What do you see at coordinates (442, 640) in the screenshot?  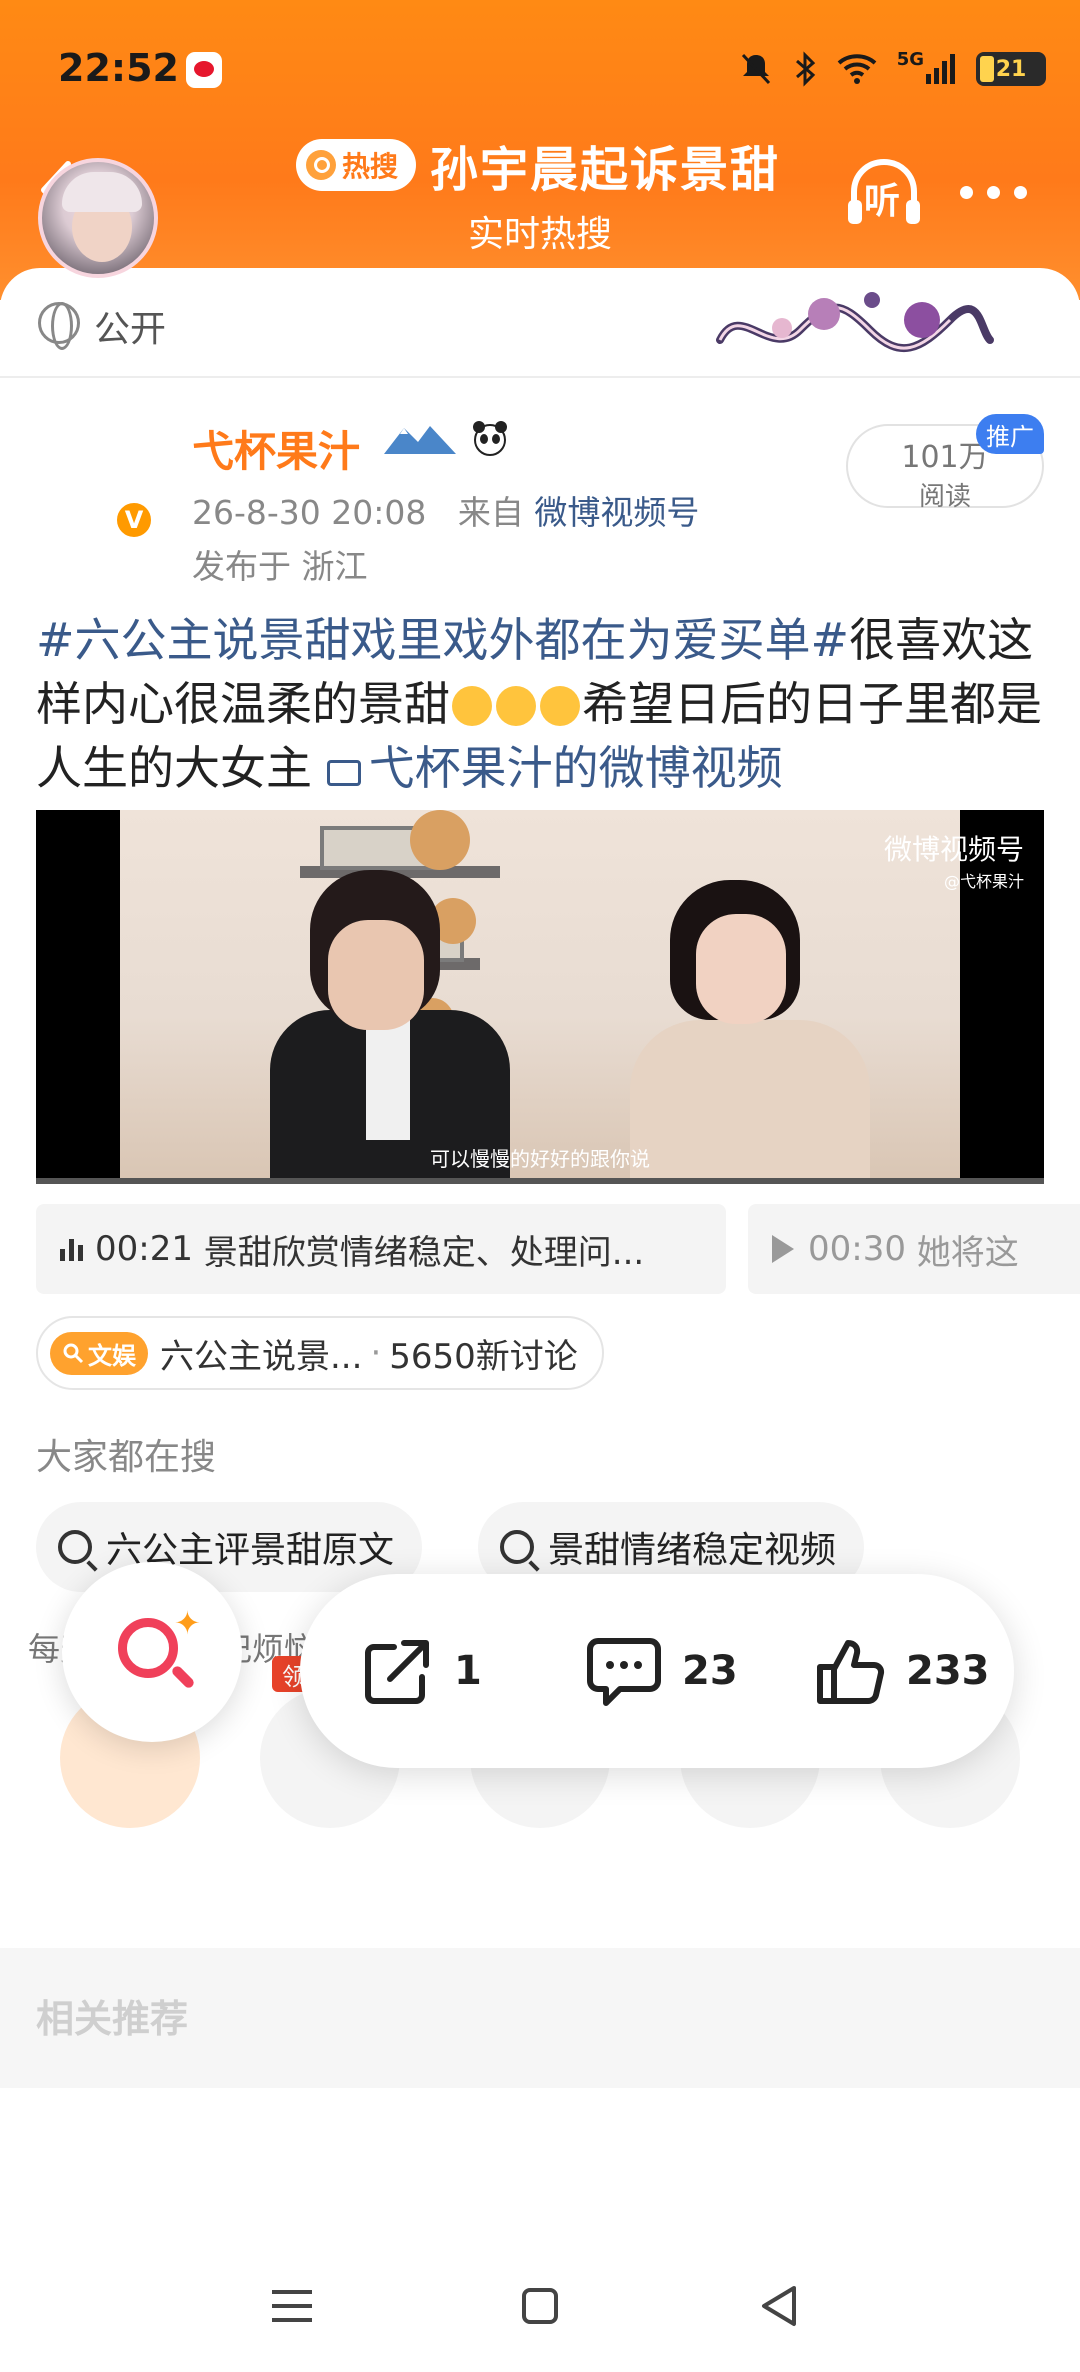 I see `post-hashtag: #六公主说景甜戏里戏外都在为爱买单#` at bounding box center [442, 640].